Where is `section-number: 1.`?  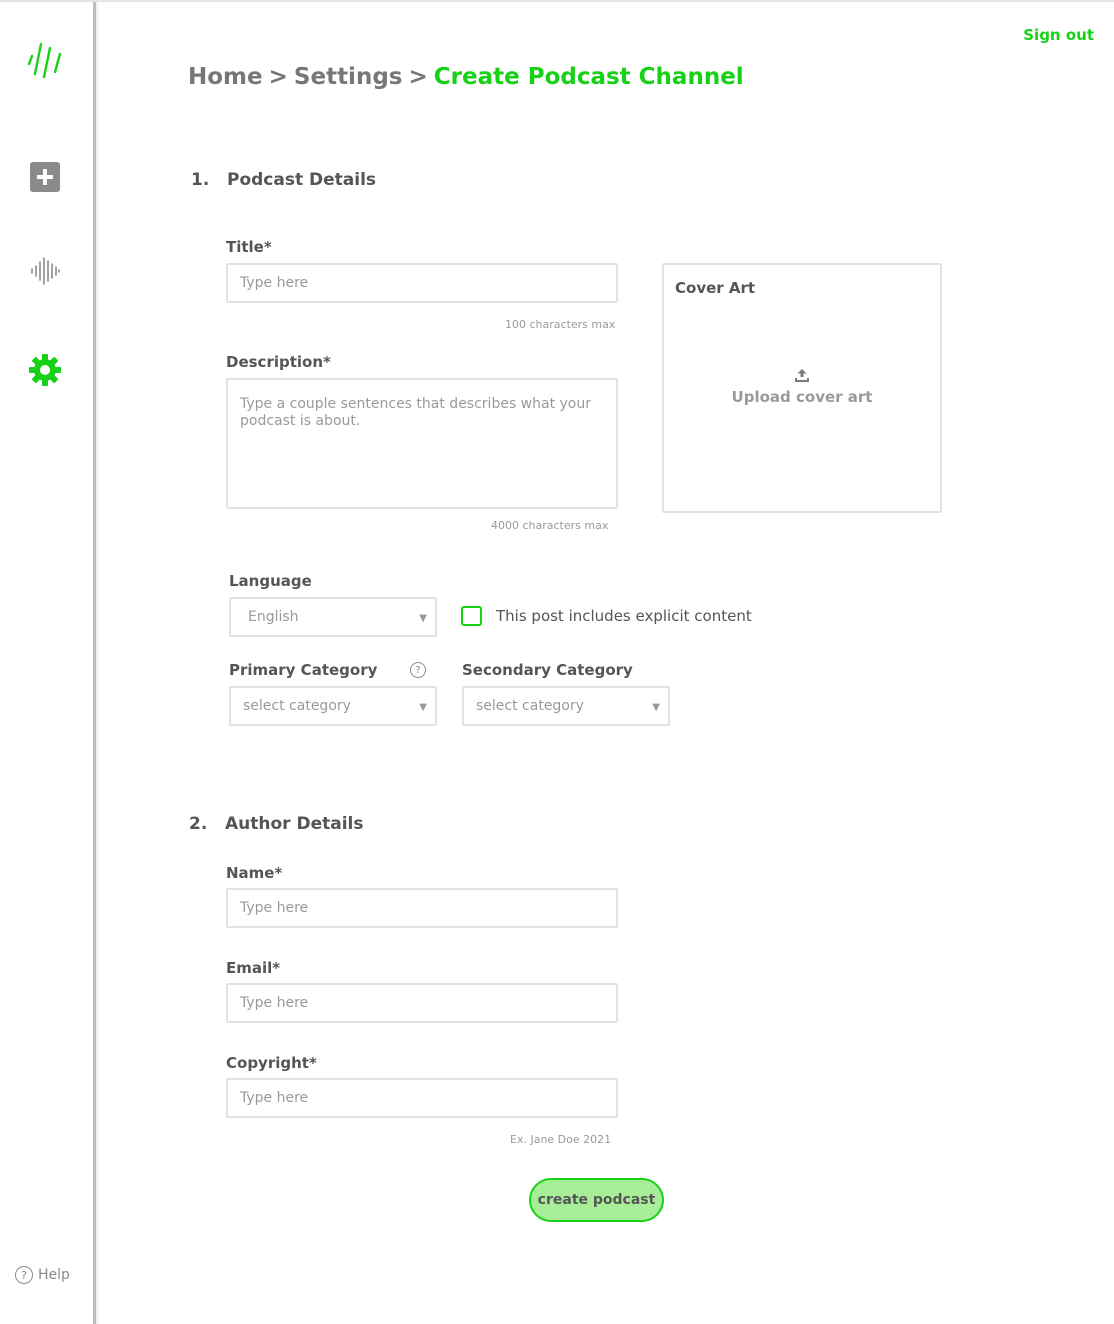 section-number: 1. is located at coordinates (200, 180).